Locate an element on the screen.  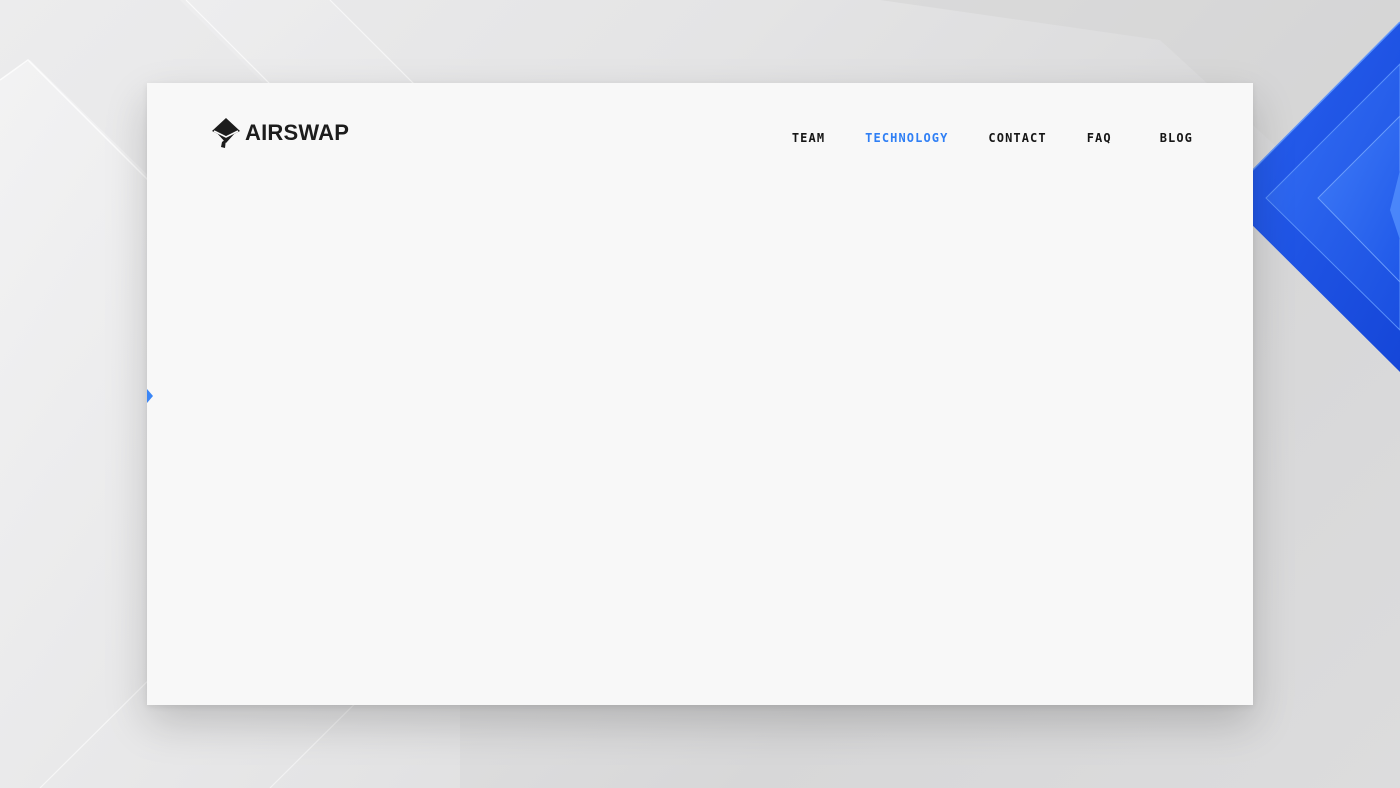
main-nav: TEAM TECHNOLOGY CONTACT FAQ BLOG is located at coordinates (992, 138).